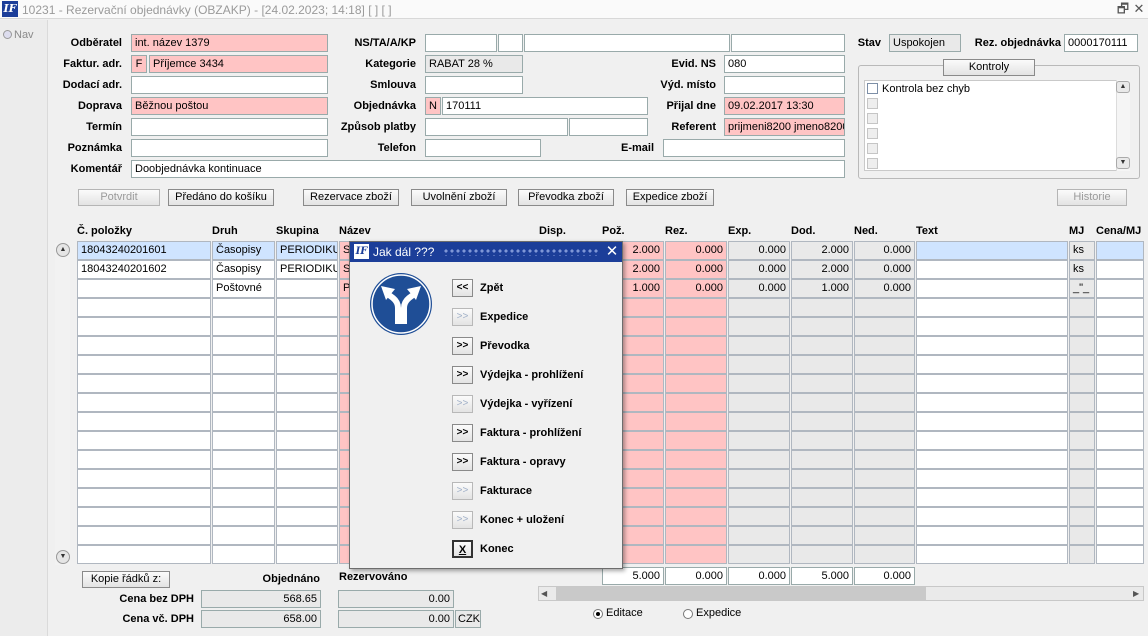 This screenshot has height=636, width=1148. I want to click on col-header-rez: Rez., so click(676, 231).